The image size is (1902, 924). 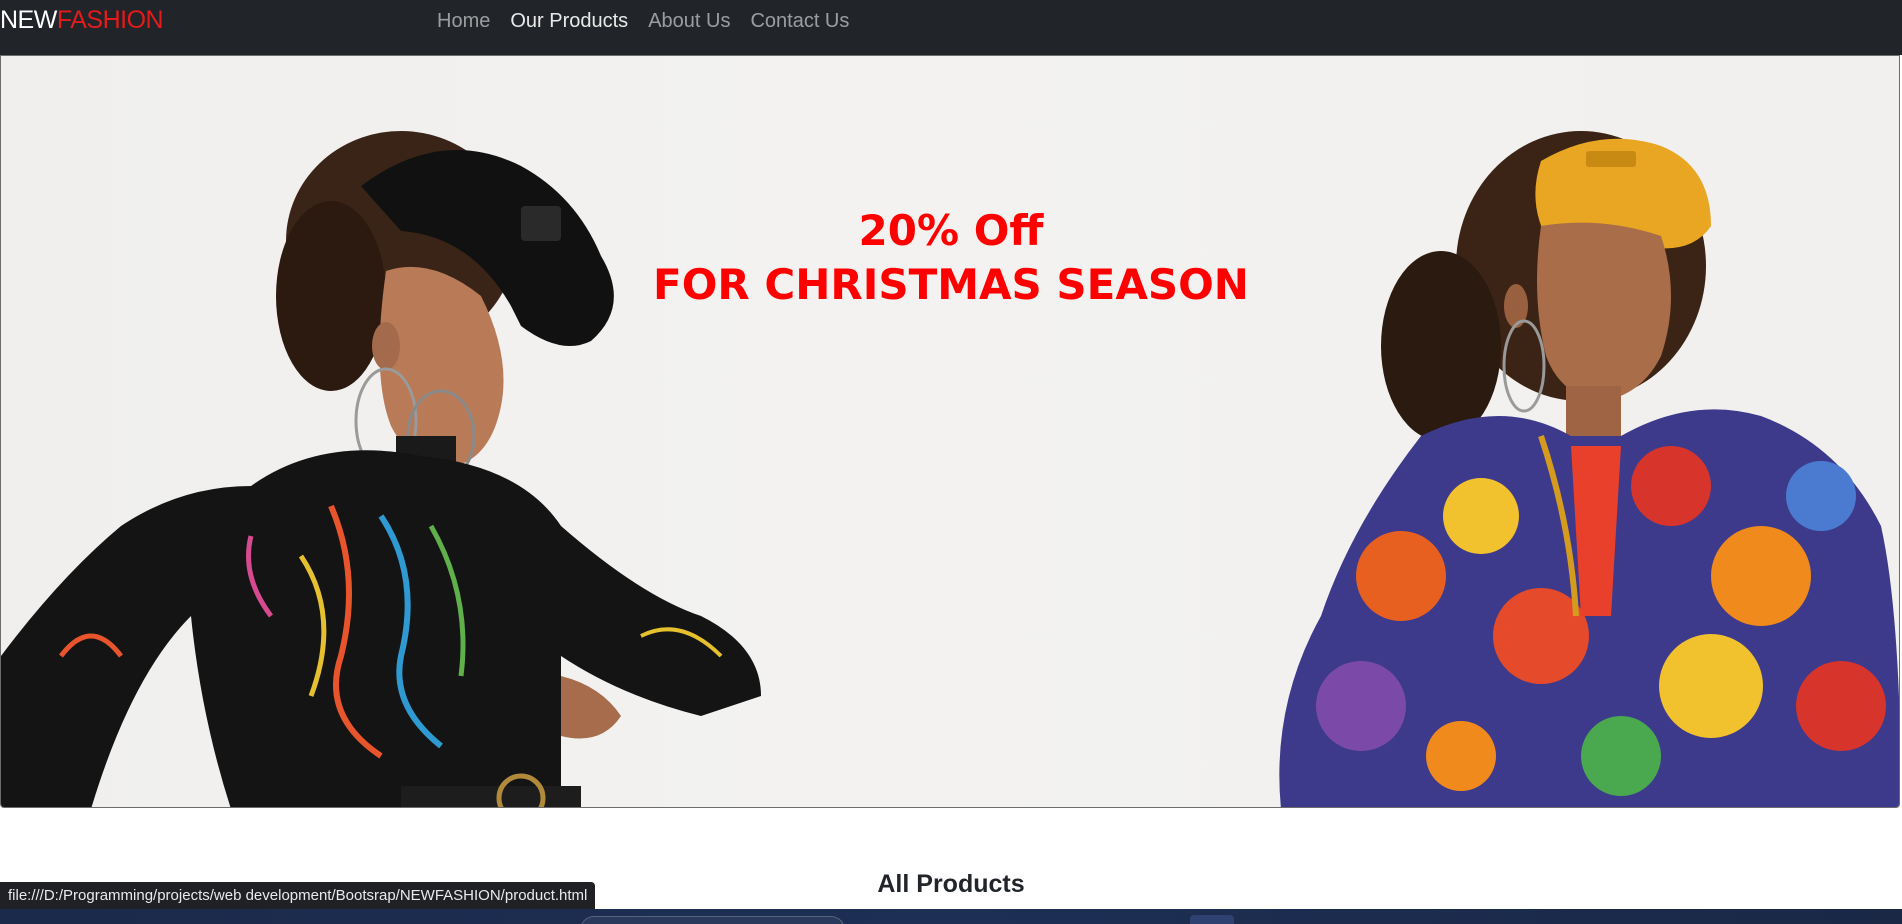 I want to click on promo-headline: 20% Off FOR CHRISTMAS SEASON, so click(x=950, y=258).